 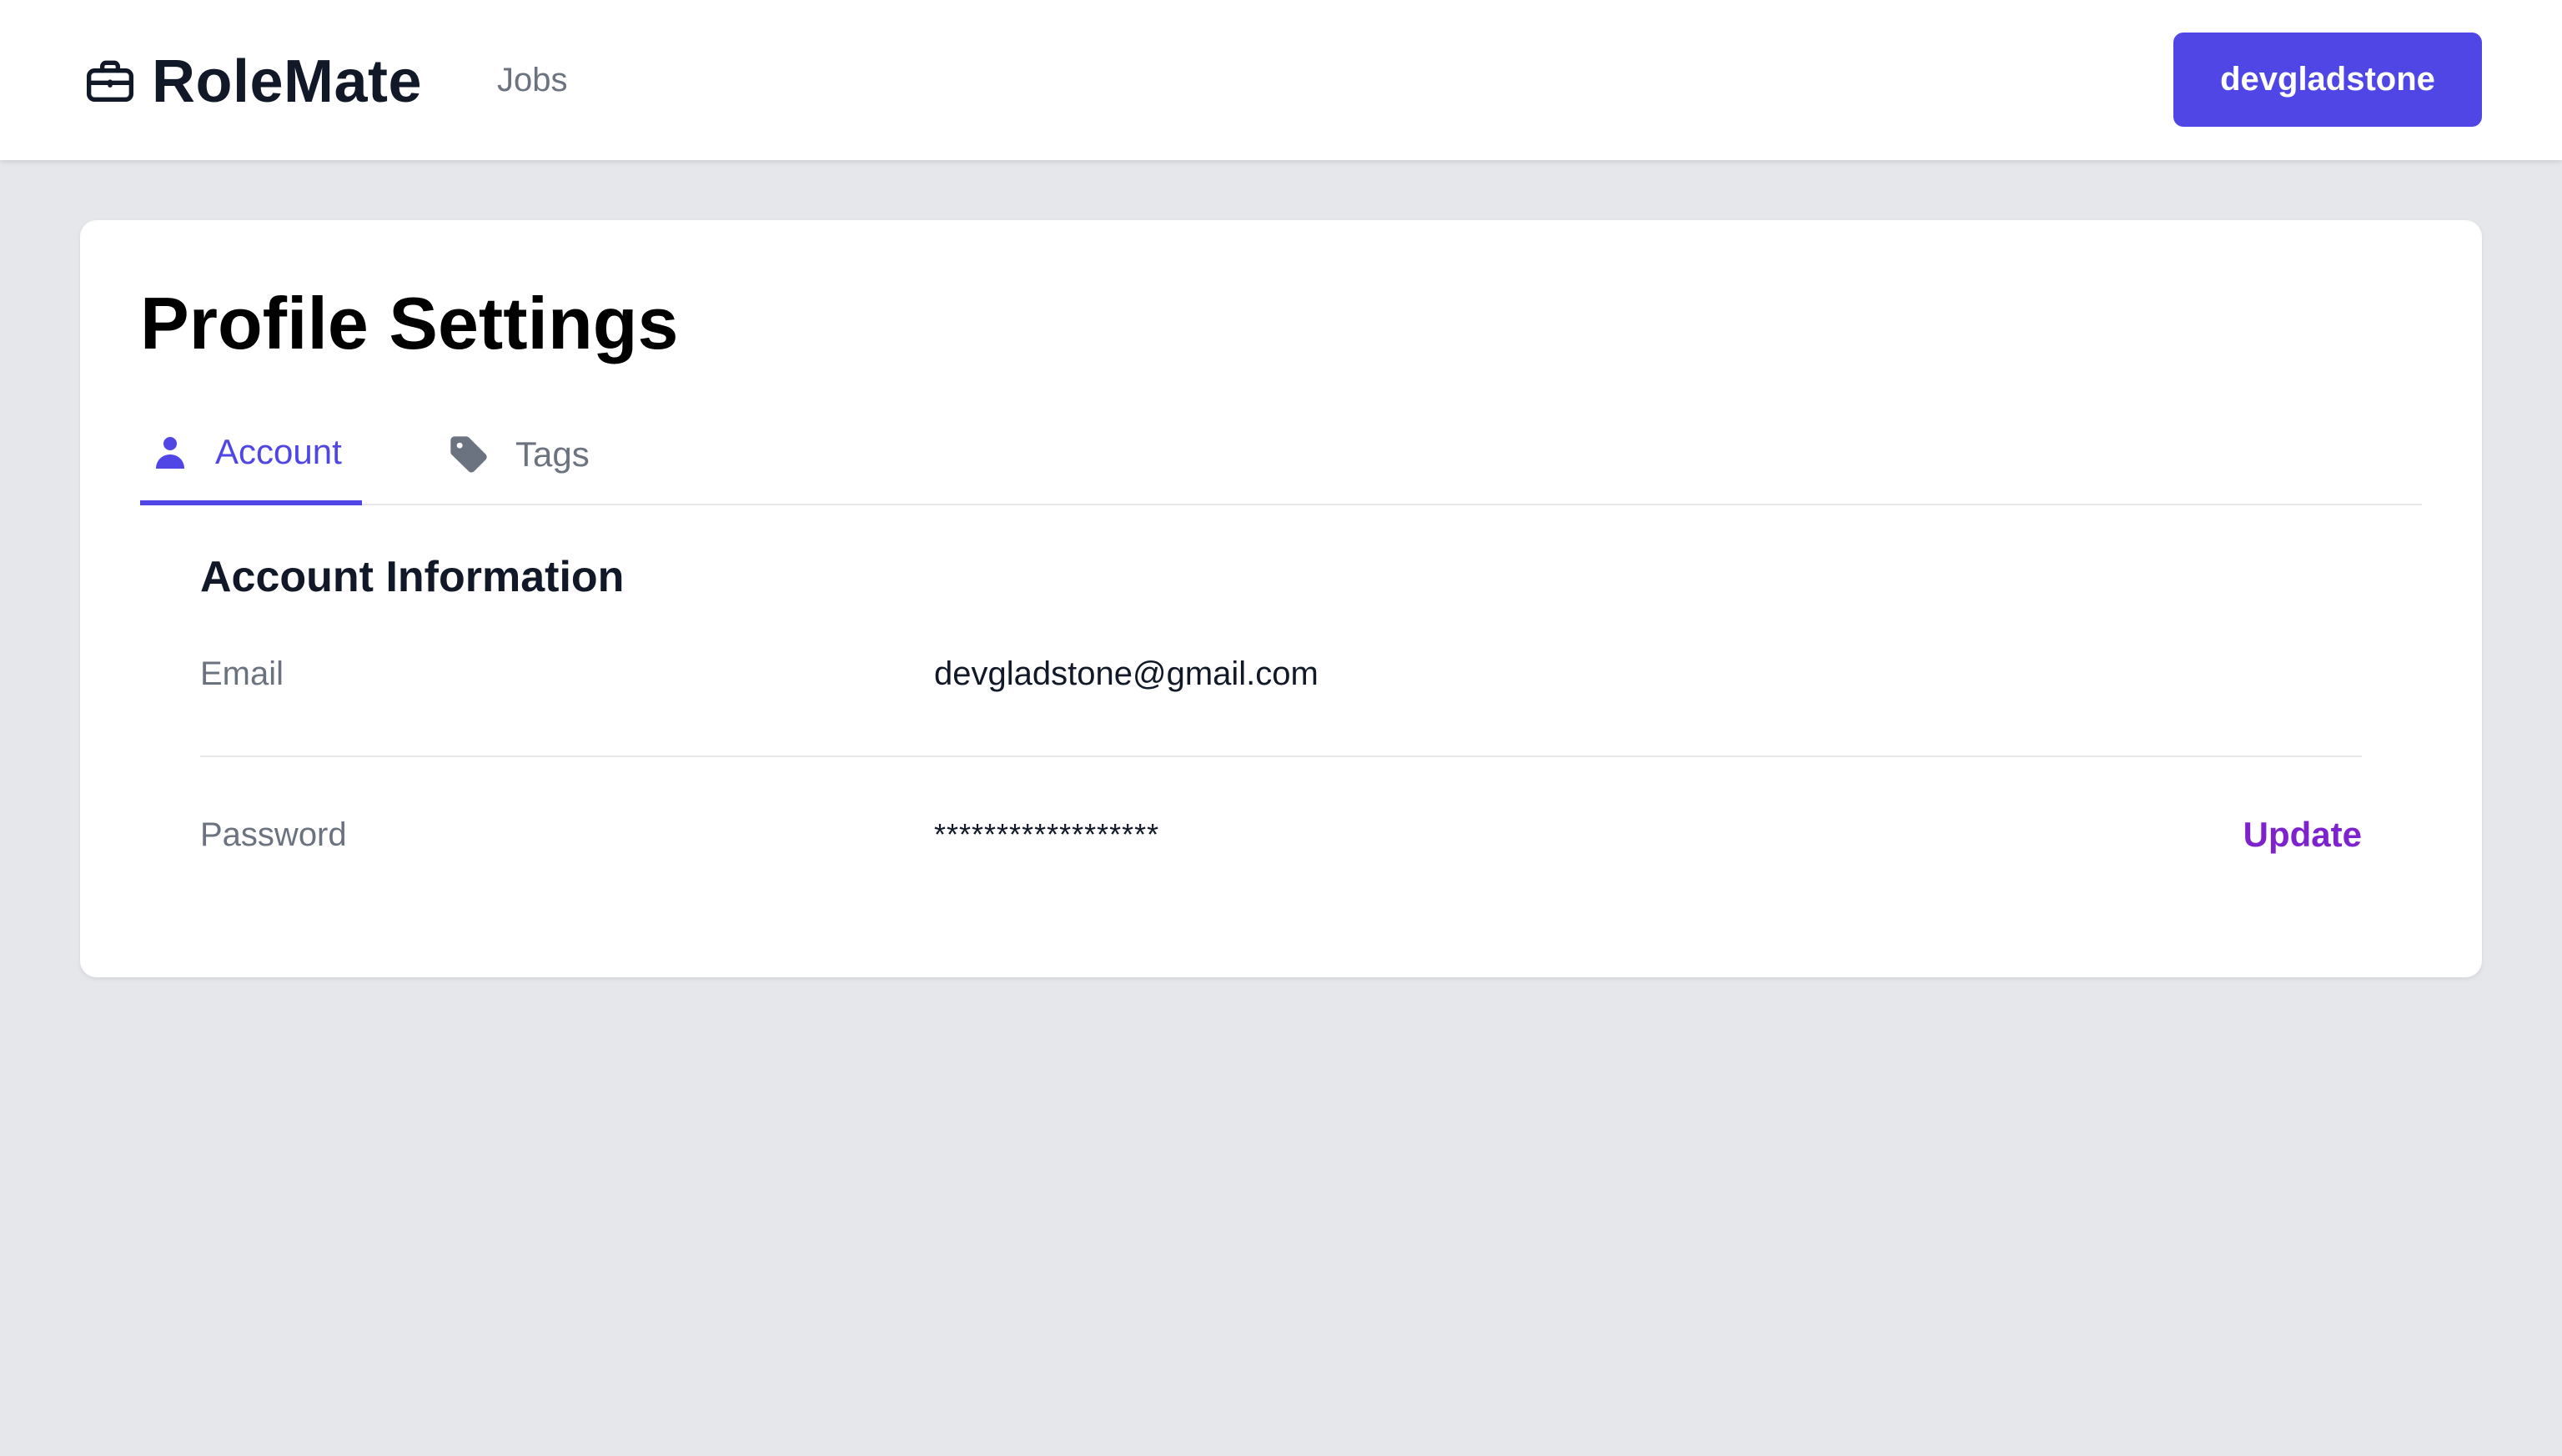 I want to click on tab-account: Account, so click(x=251, y=454).